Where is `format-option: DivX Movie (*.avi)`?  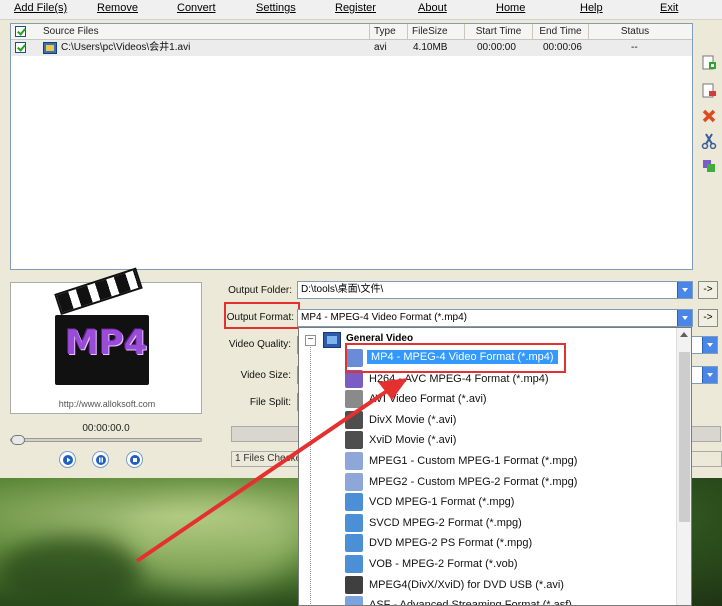 format-option: DivX Movie (*.avi) is located at coordinates (510, 420).